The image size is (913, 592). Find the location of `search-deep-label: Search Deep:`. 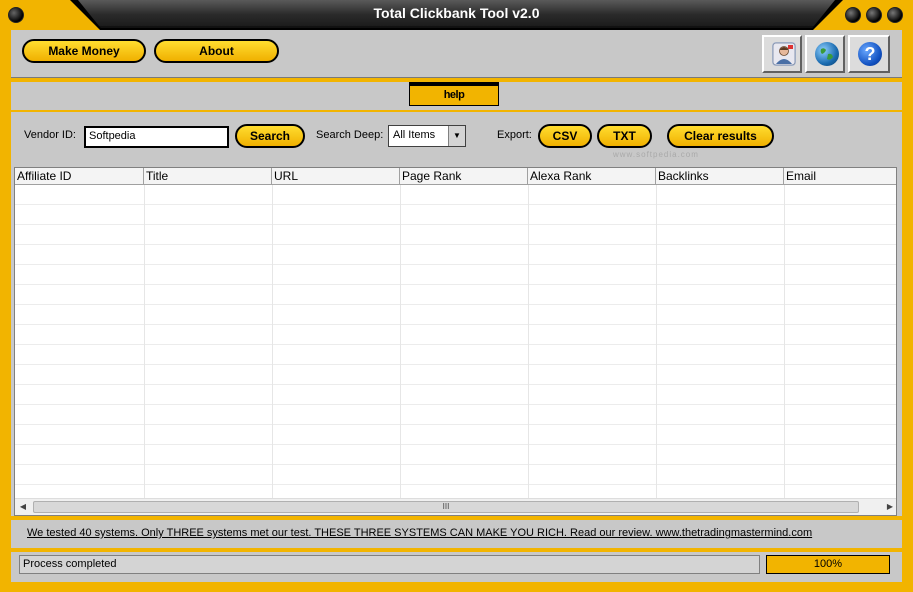

search-deep-label: Search Deep: is located at coordinates (350, 135).